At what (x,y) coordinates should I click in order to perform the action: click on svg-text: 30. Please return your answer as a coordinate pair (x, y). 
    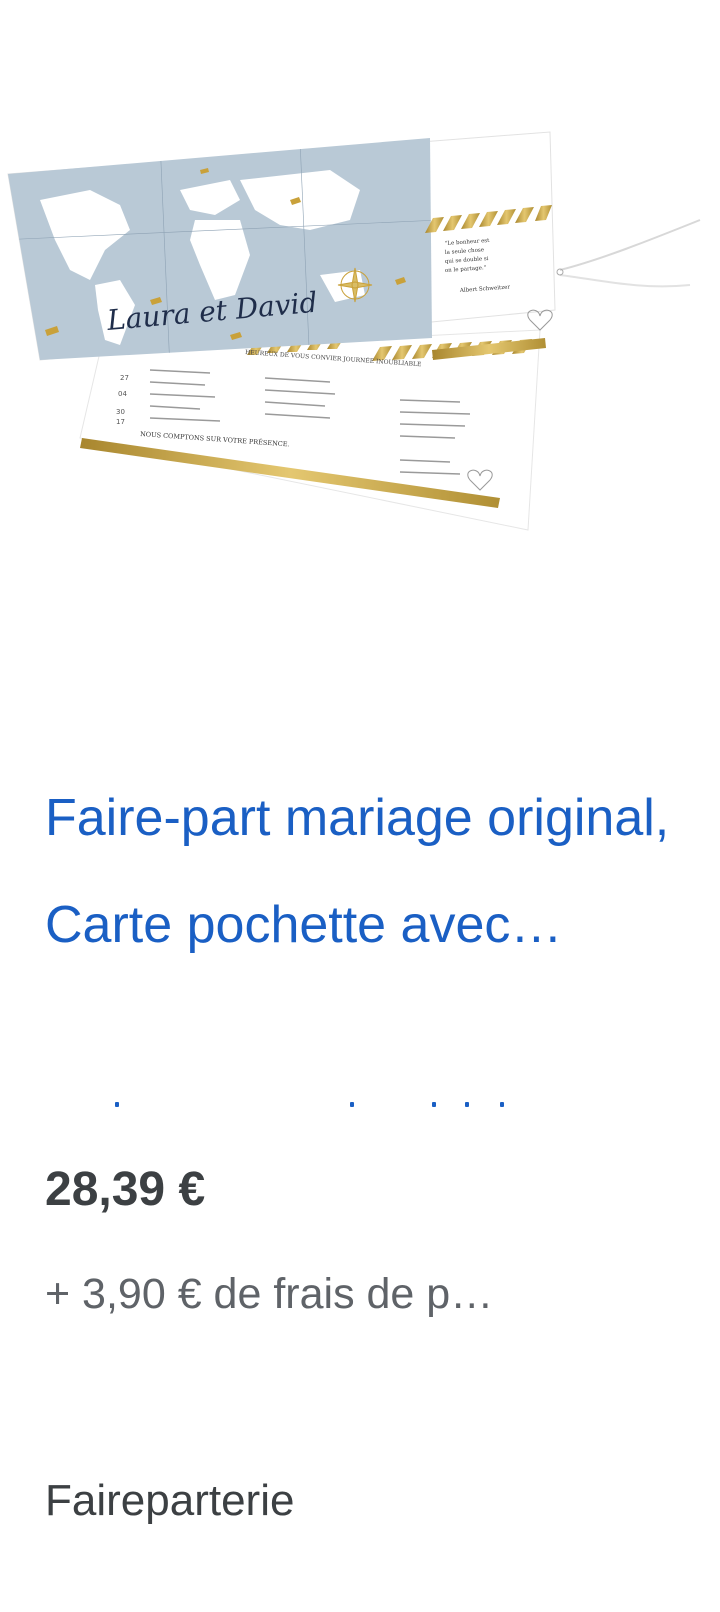
    Looking at the image, I should click on (120, 412).